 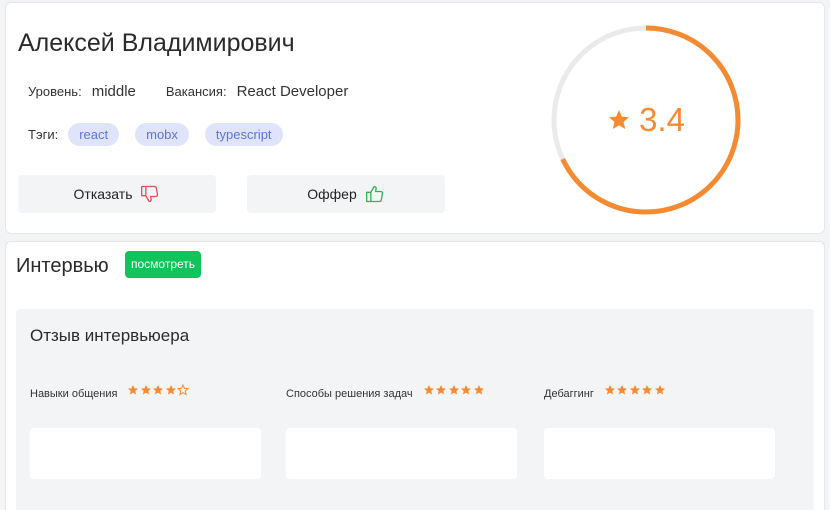 I want to click on tag-typescript: typescript, so click(x=243, y=134).